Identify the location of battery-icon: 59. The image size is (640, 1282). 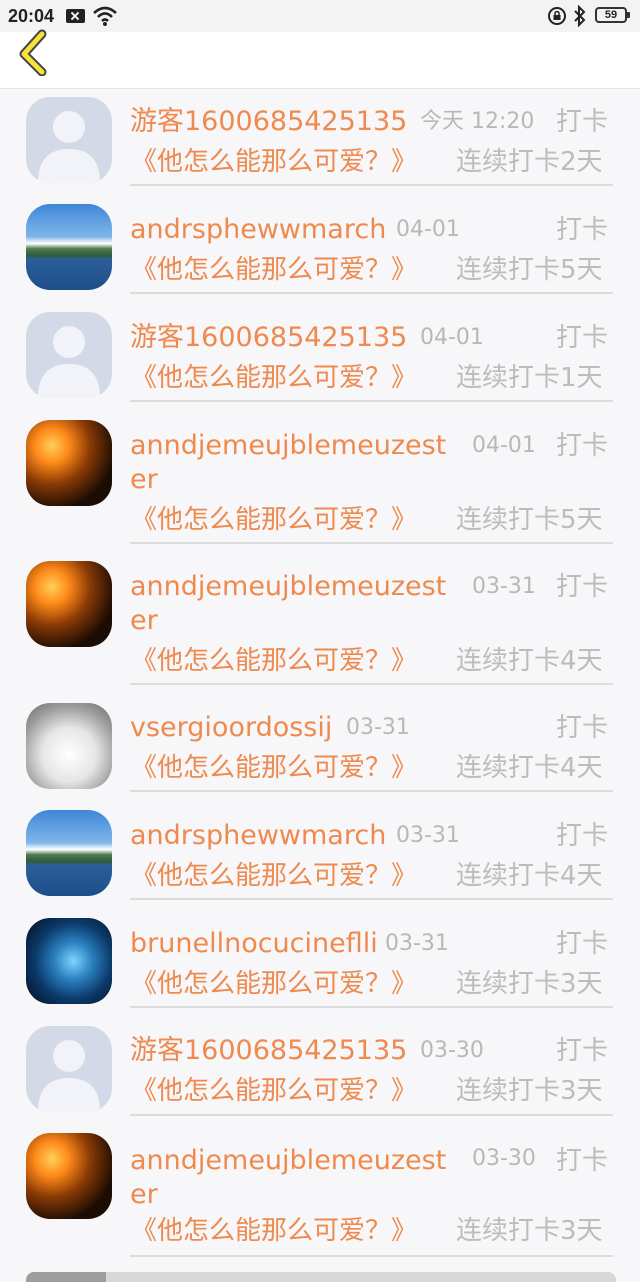
(612, 15).